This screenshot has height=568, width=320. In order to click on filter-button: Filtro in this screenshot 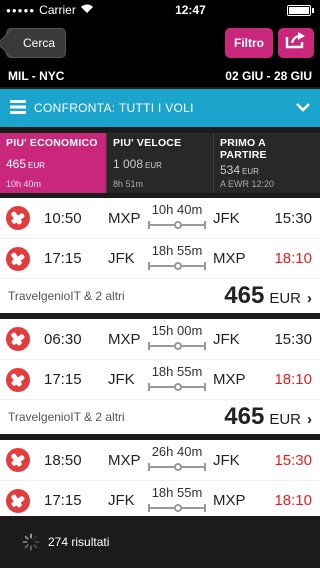, I will do `click(249, 42)`.